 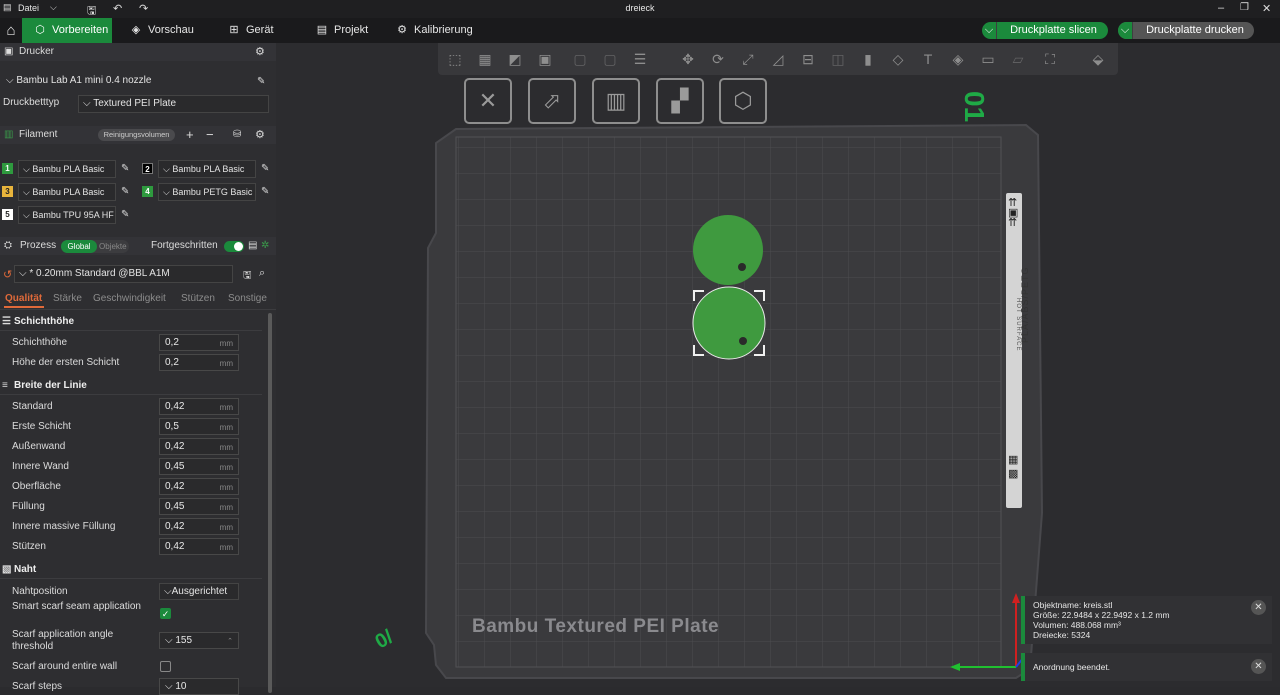 I want to click on filament-slot-number: 4, so click(x=147, y=191).